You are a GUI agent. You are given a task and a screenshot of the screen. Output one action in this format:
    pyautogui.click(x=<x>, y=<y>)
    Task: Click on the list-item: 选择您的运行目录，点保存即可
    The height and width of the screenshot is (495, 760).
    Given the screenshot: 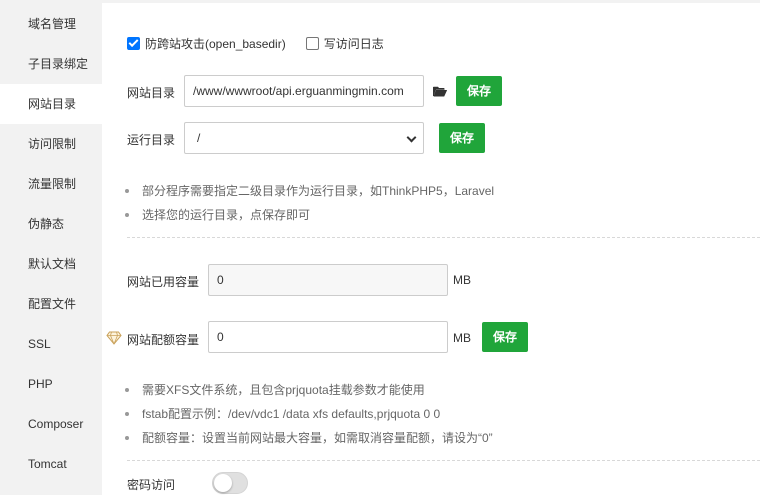 What is the action you would take?
    pyautogui.click(x=309, y=215)
    